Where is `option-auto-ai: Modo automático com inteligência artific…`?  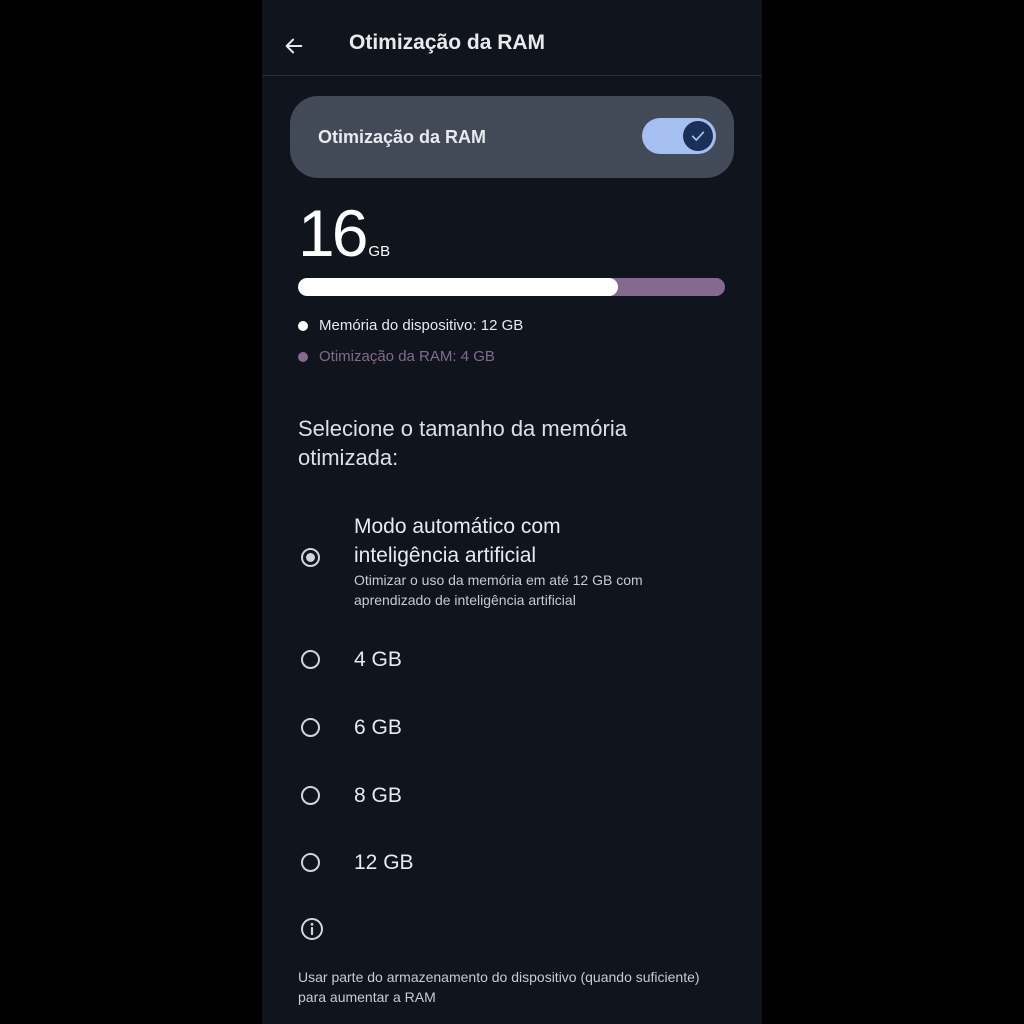
option-auto-ai: Modo automático com inteligência artific… is located at coordinates (513, 562).